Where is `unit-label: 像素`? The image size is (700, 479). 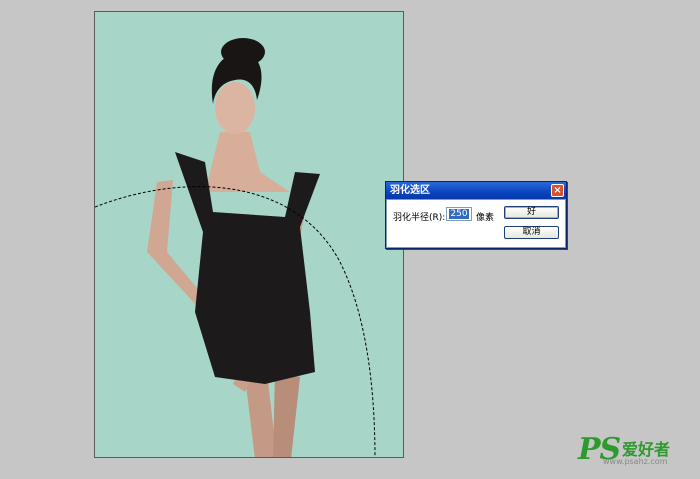
unit-label: 像素 is located at coordinates (485, 218).